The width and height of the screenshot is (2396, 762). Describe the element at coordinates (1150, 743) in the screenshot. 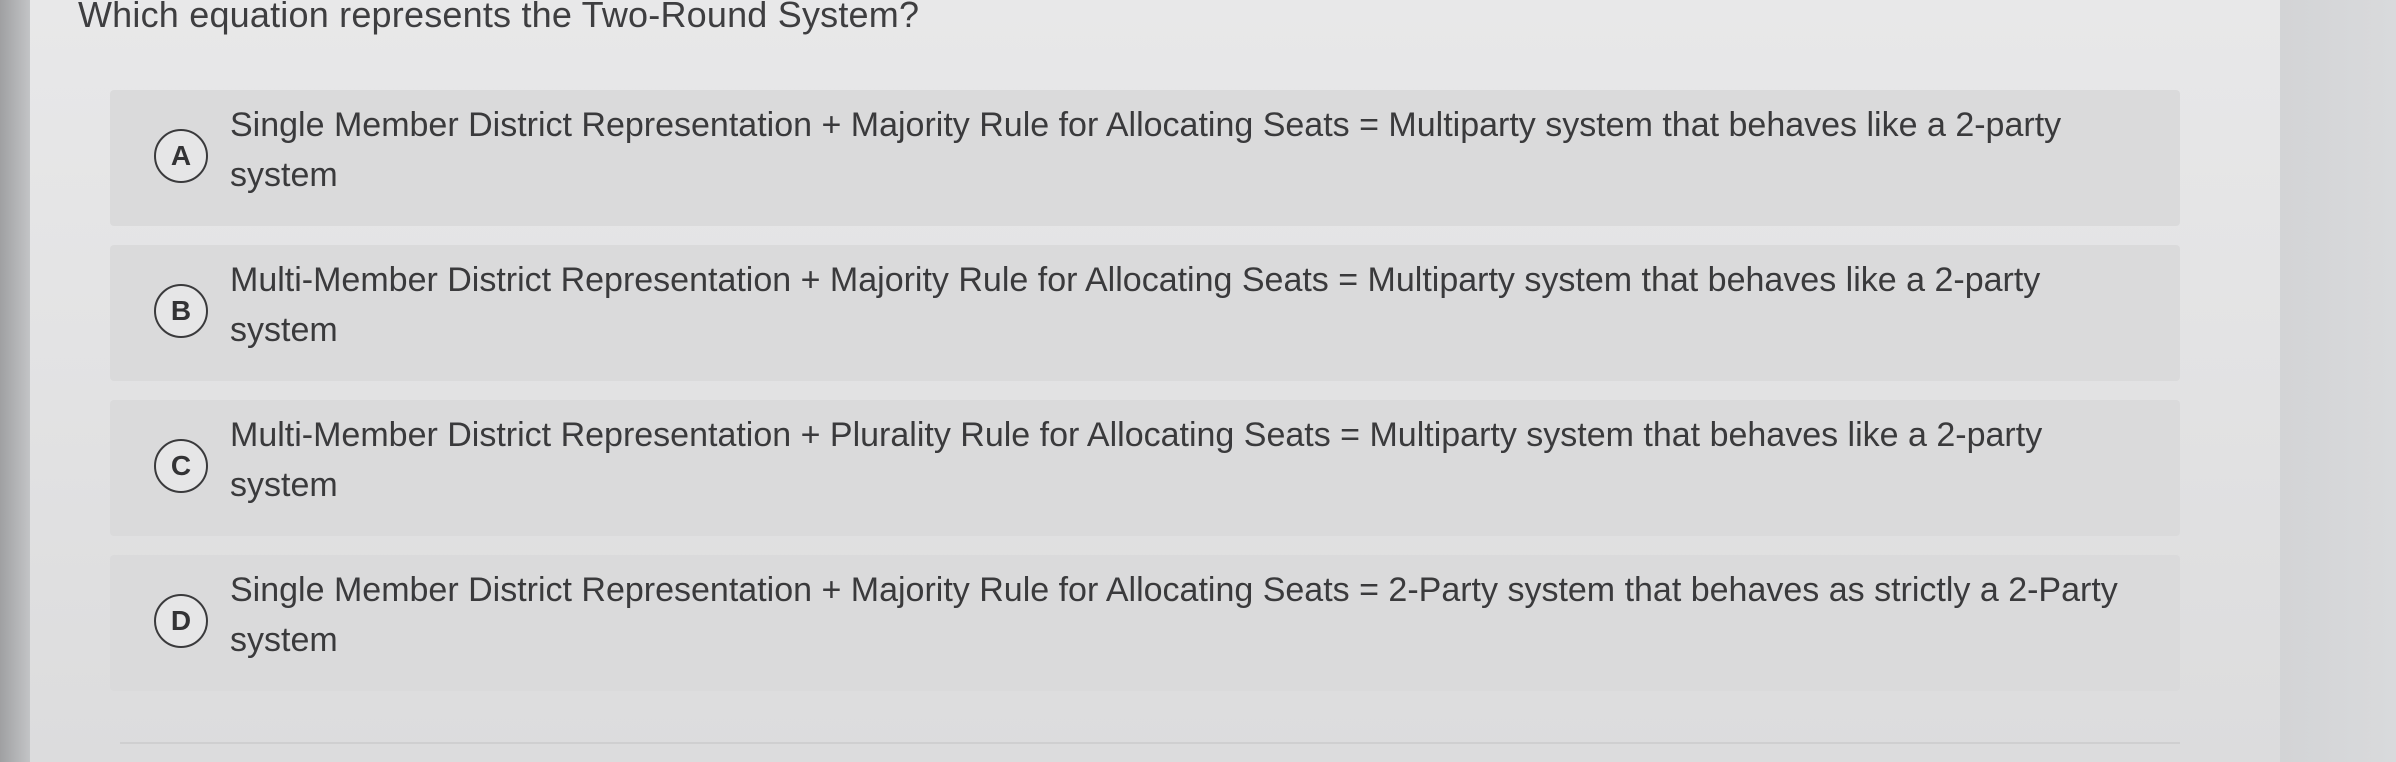

I see `divider` at that location.